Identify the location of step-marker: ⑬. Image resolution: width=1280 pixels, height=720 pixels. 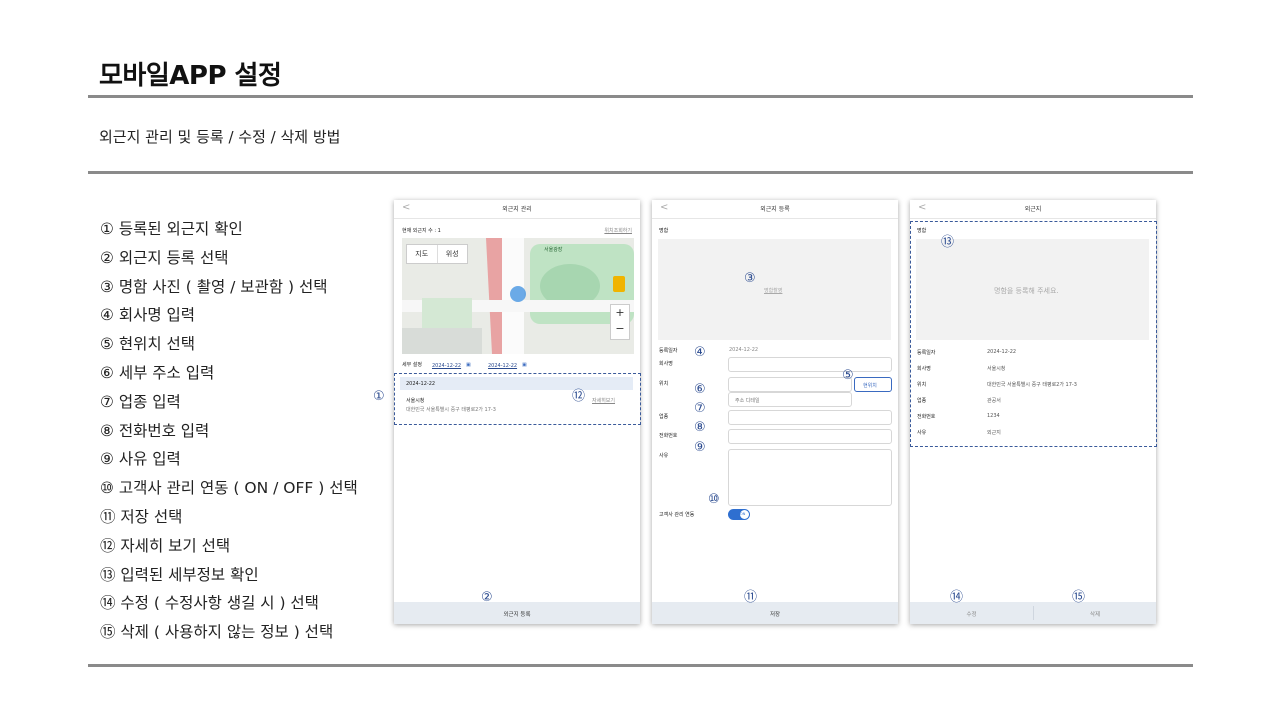
(948, 242).